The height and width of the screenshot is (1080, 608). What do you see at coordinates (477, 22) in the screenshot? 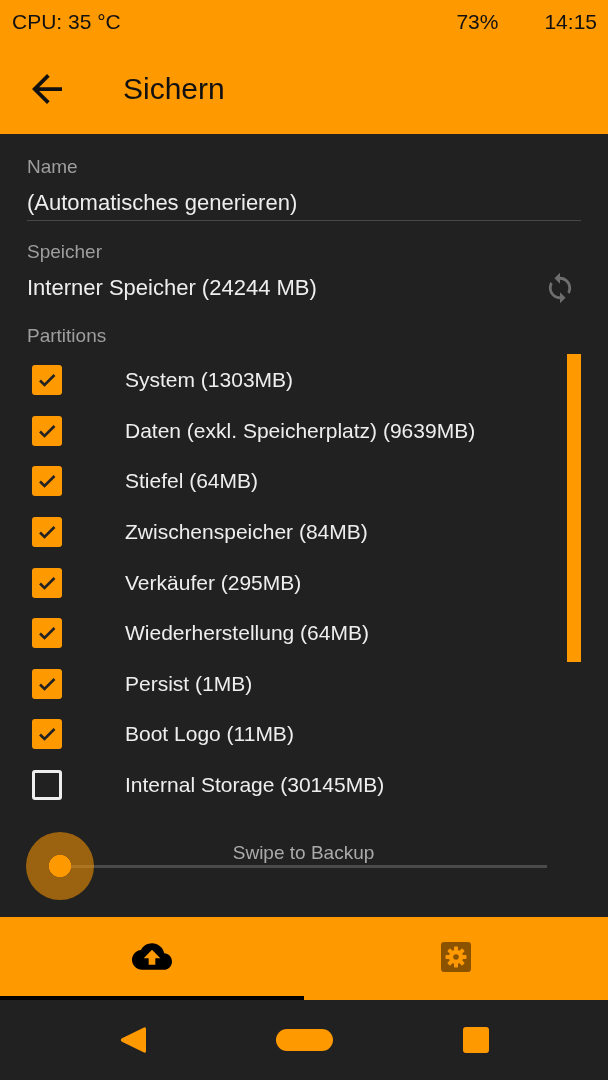
I see `battery-level: 73%` at bounding box center [477, 22].